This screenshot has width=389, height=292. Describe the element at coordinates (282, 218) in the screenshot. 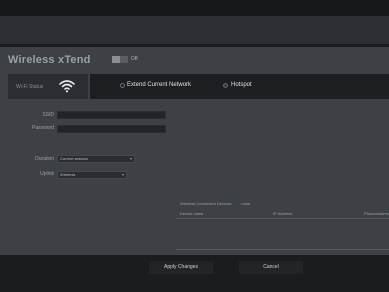

I see `devices-header-divider` at that location.